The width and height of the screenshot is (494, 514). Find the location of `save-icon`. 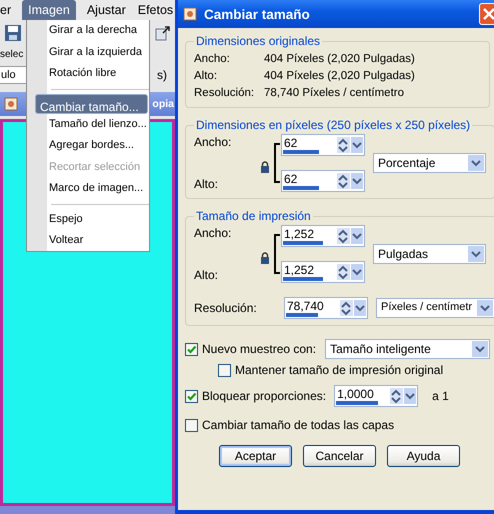

save-icon is located at coordinates (13, 33).